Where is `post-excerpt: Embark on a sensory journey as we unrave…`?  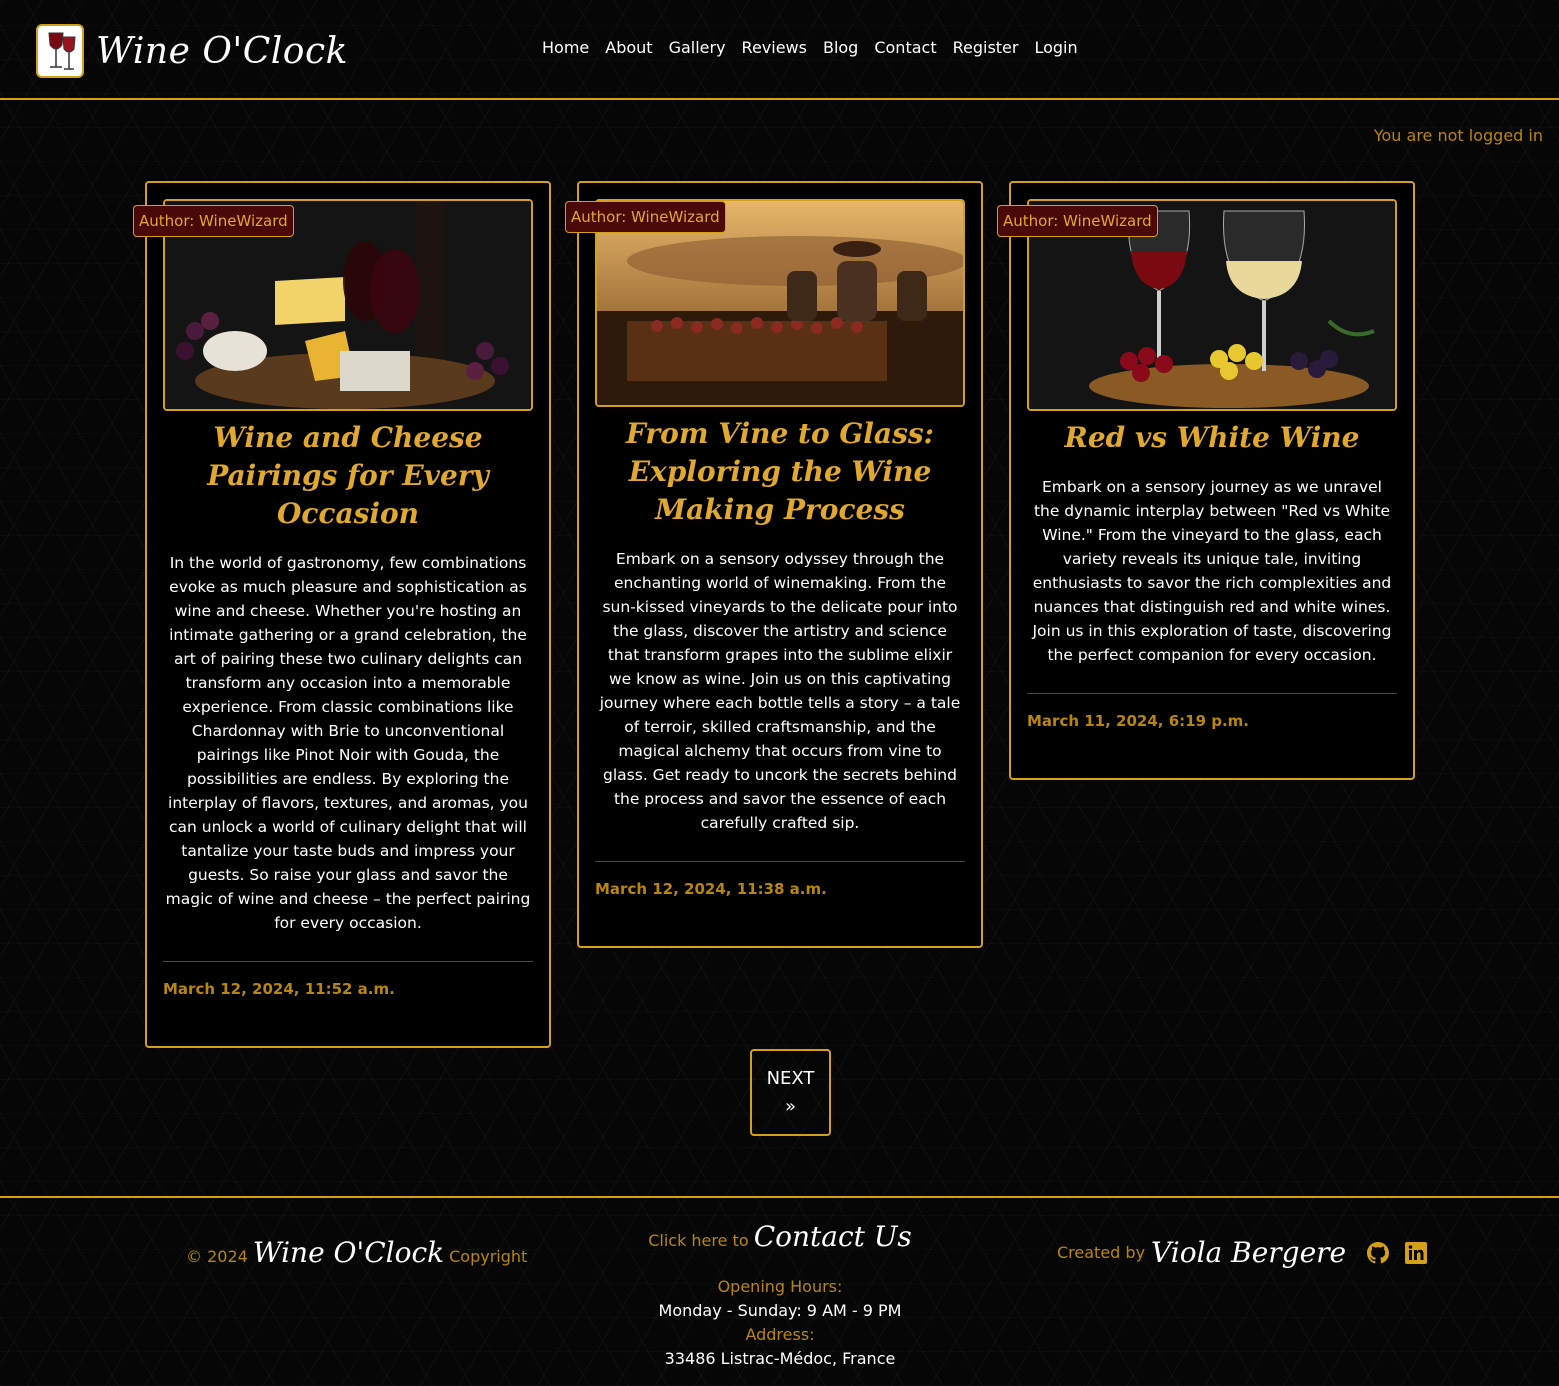 post-excerpt: Embark on a sensory journey as we unrave… is located at coordinates (1212, 571).